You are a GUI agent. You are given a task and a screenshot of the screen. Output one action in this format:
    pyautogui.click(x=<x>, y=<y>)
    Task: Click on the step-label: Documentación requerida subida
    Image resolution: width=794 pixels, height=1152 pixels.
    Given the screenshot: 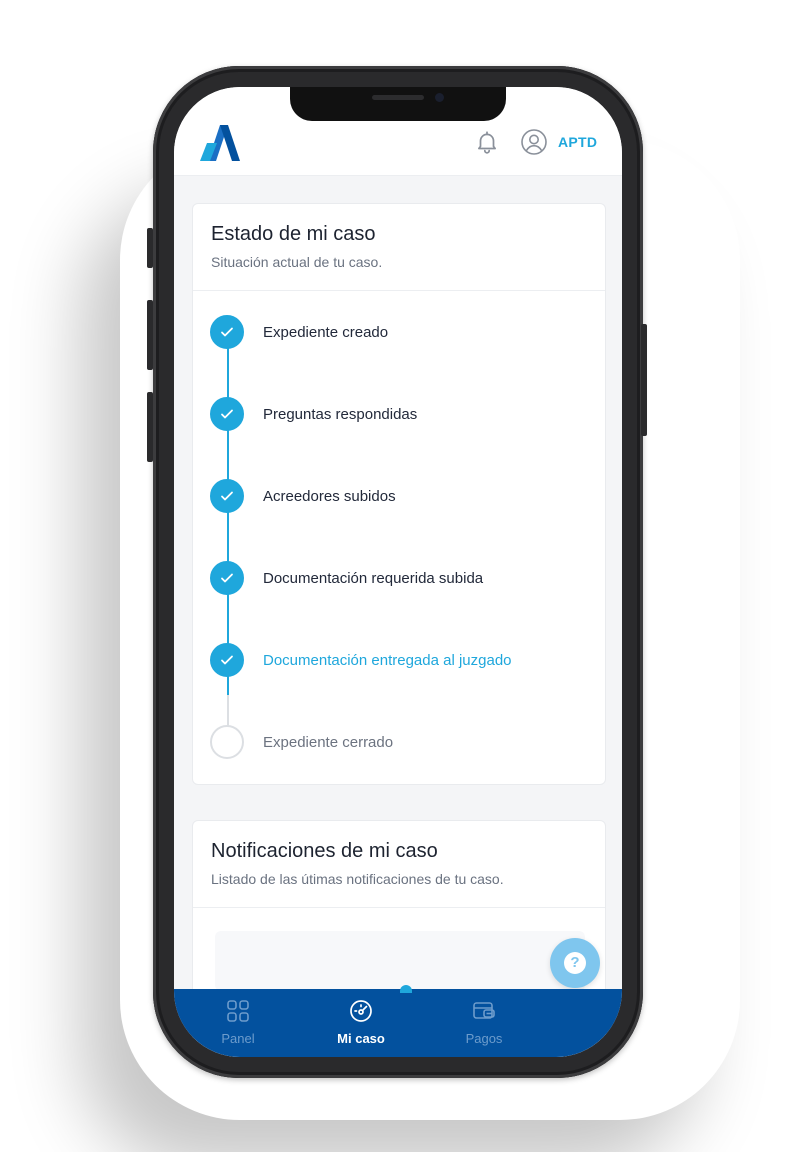 What is the action you would take?
    pyautogui.click(x=373, y=578)
    